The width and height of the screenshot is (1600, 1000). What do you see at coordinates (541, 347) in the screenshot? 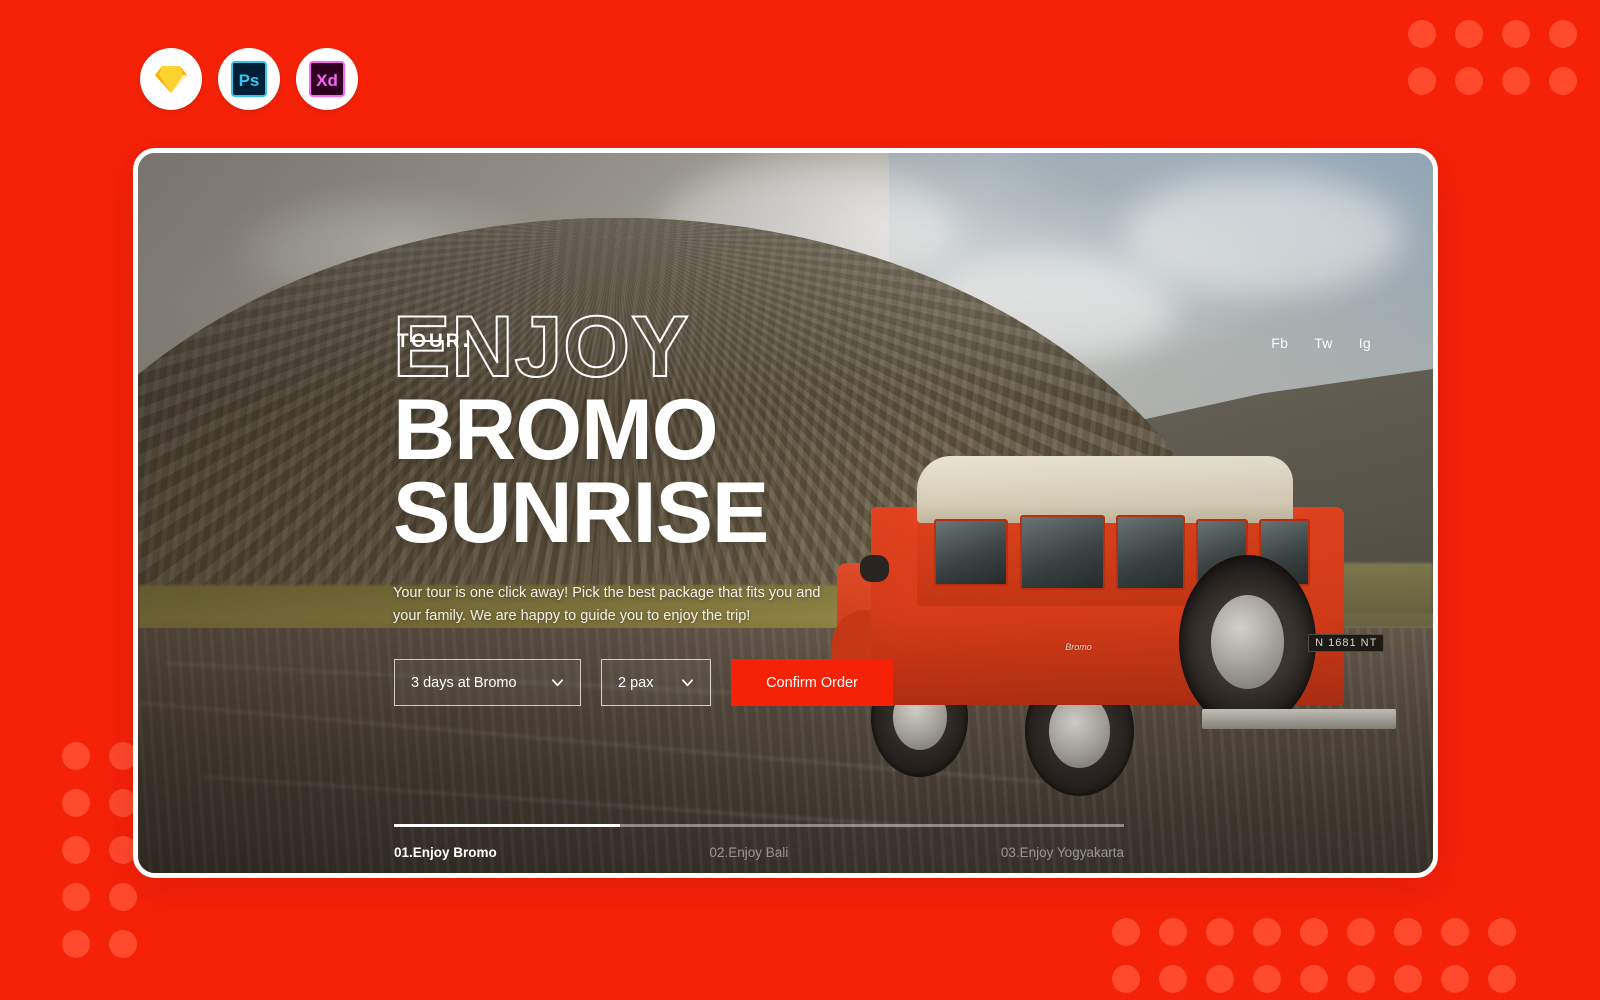
I see `headline-outline: ENJOY` at bounding box center [541, 347].